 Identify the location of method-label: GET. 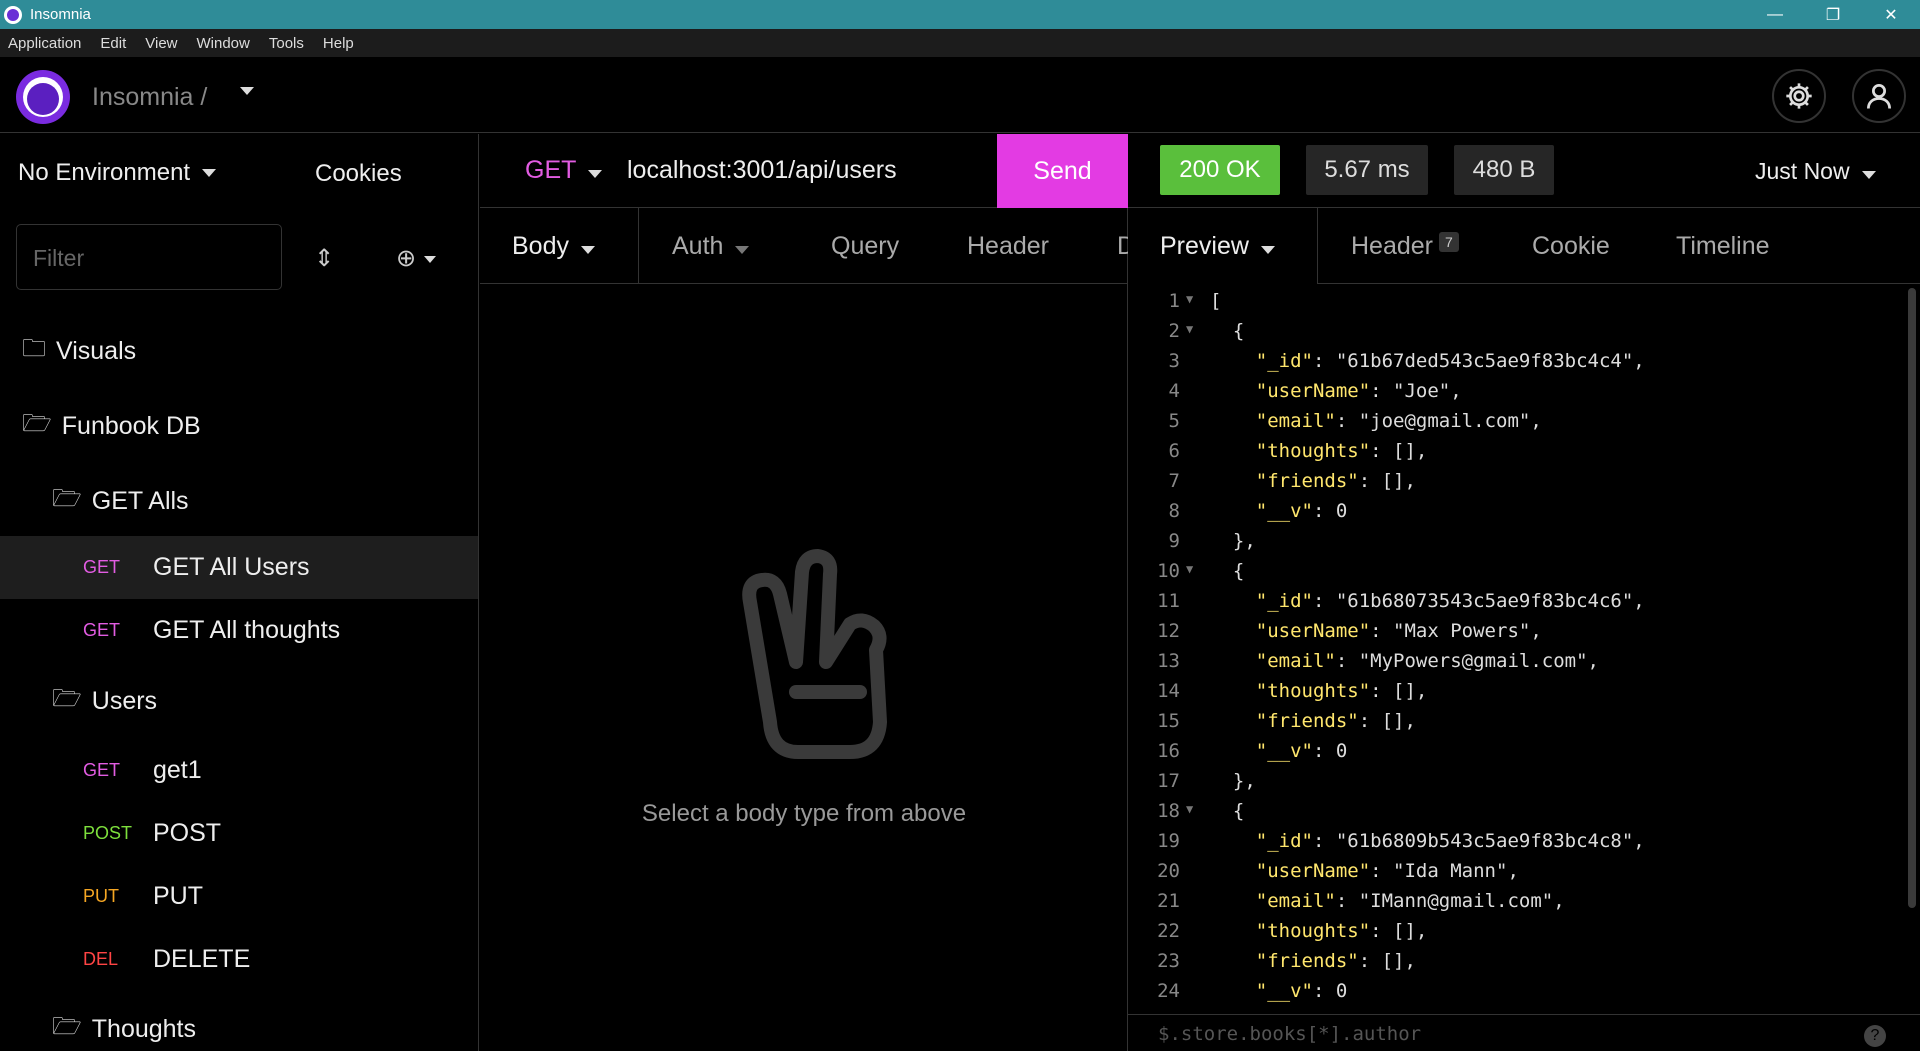
(551, 170).